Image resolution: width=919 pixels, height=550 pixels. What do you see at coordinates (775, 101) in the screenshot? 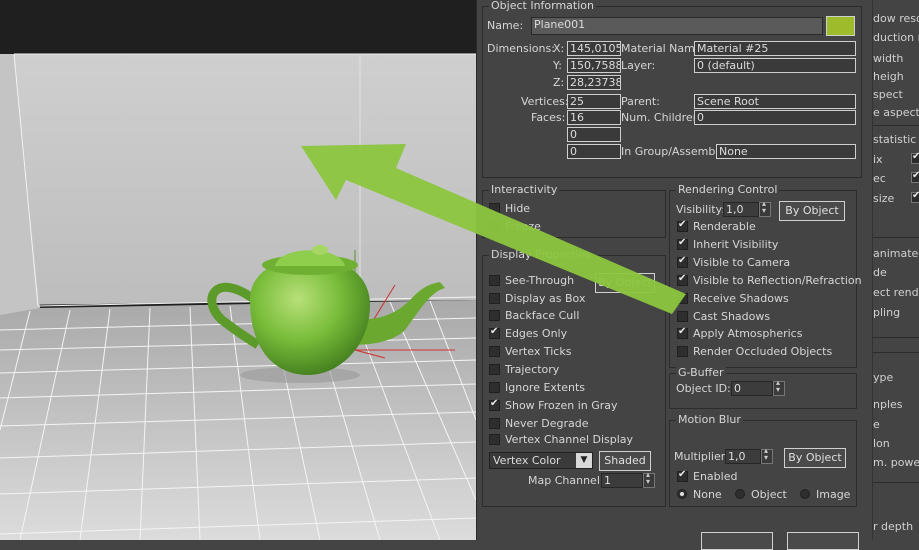
I see `parent-field: Scene Root` at bounding box center [775, 101].